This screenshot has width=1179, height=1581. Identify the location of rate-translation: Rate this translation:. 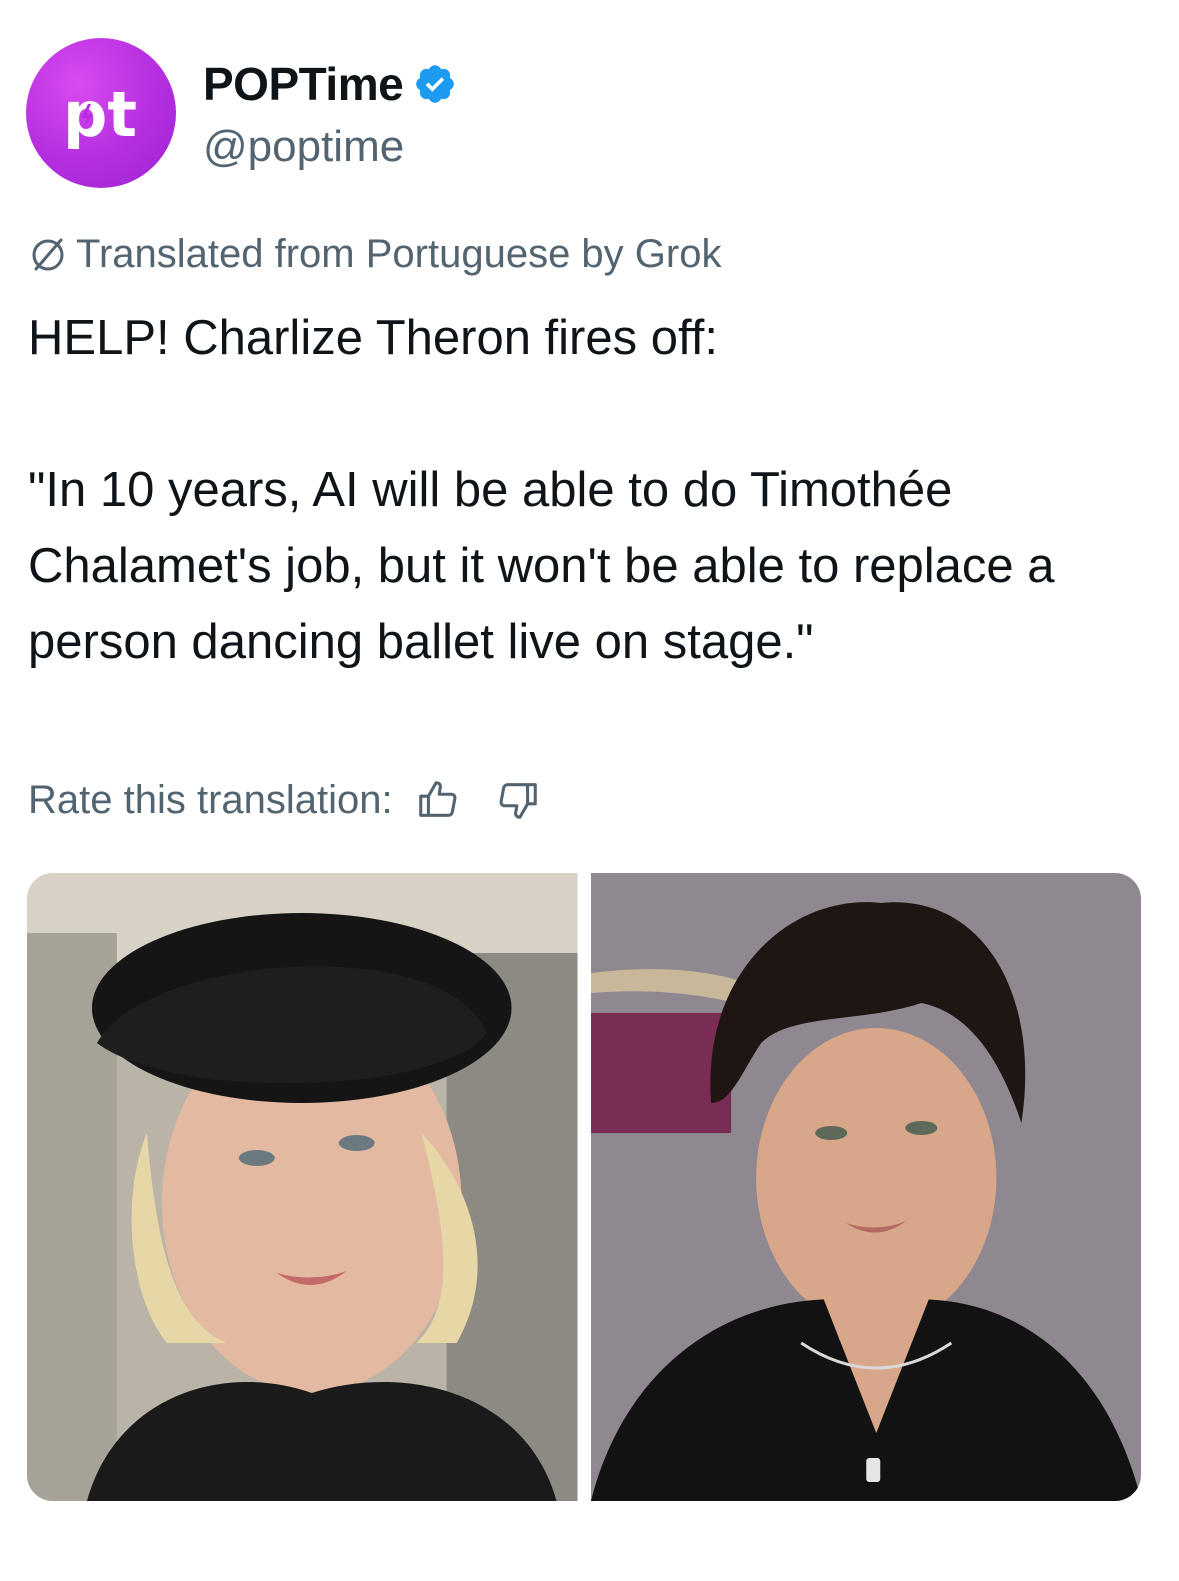
(284, 800).